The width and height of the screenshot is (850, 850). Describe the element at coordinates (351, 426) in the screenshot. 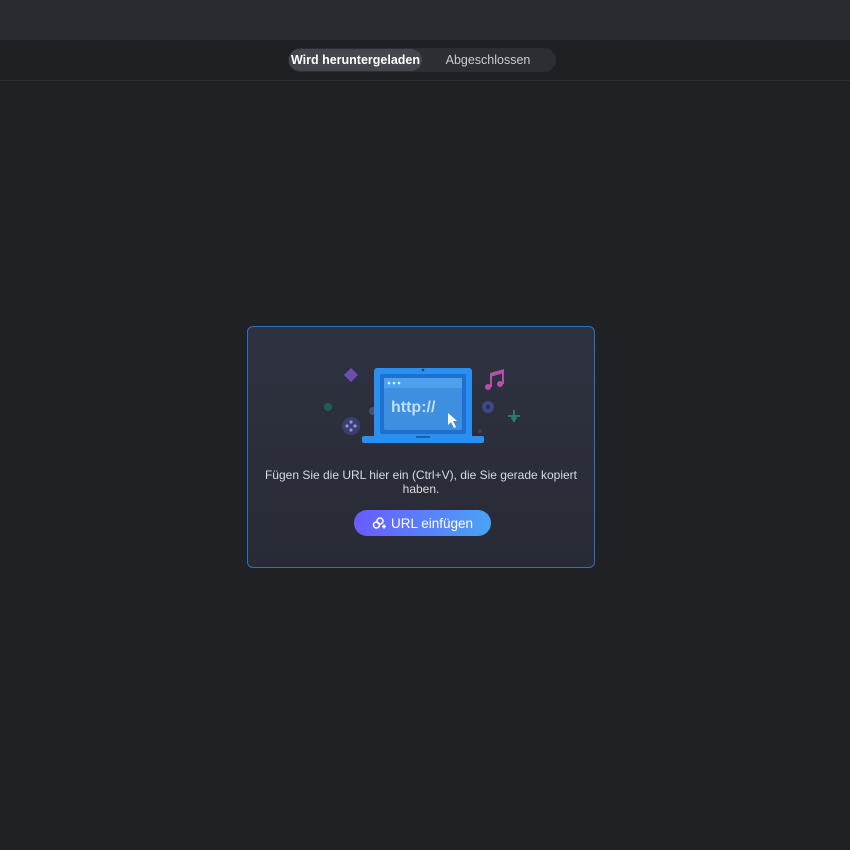

I see `gamepad-icon` at that location.